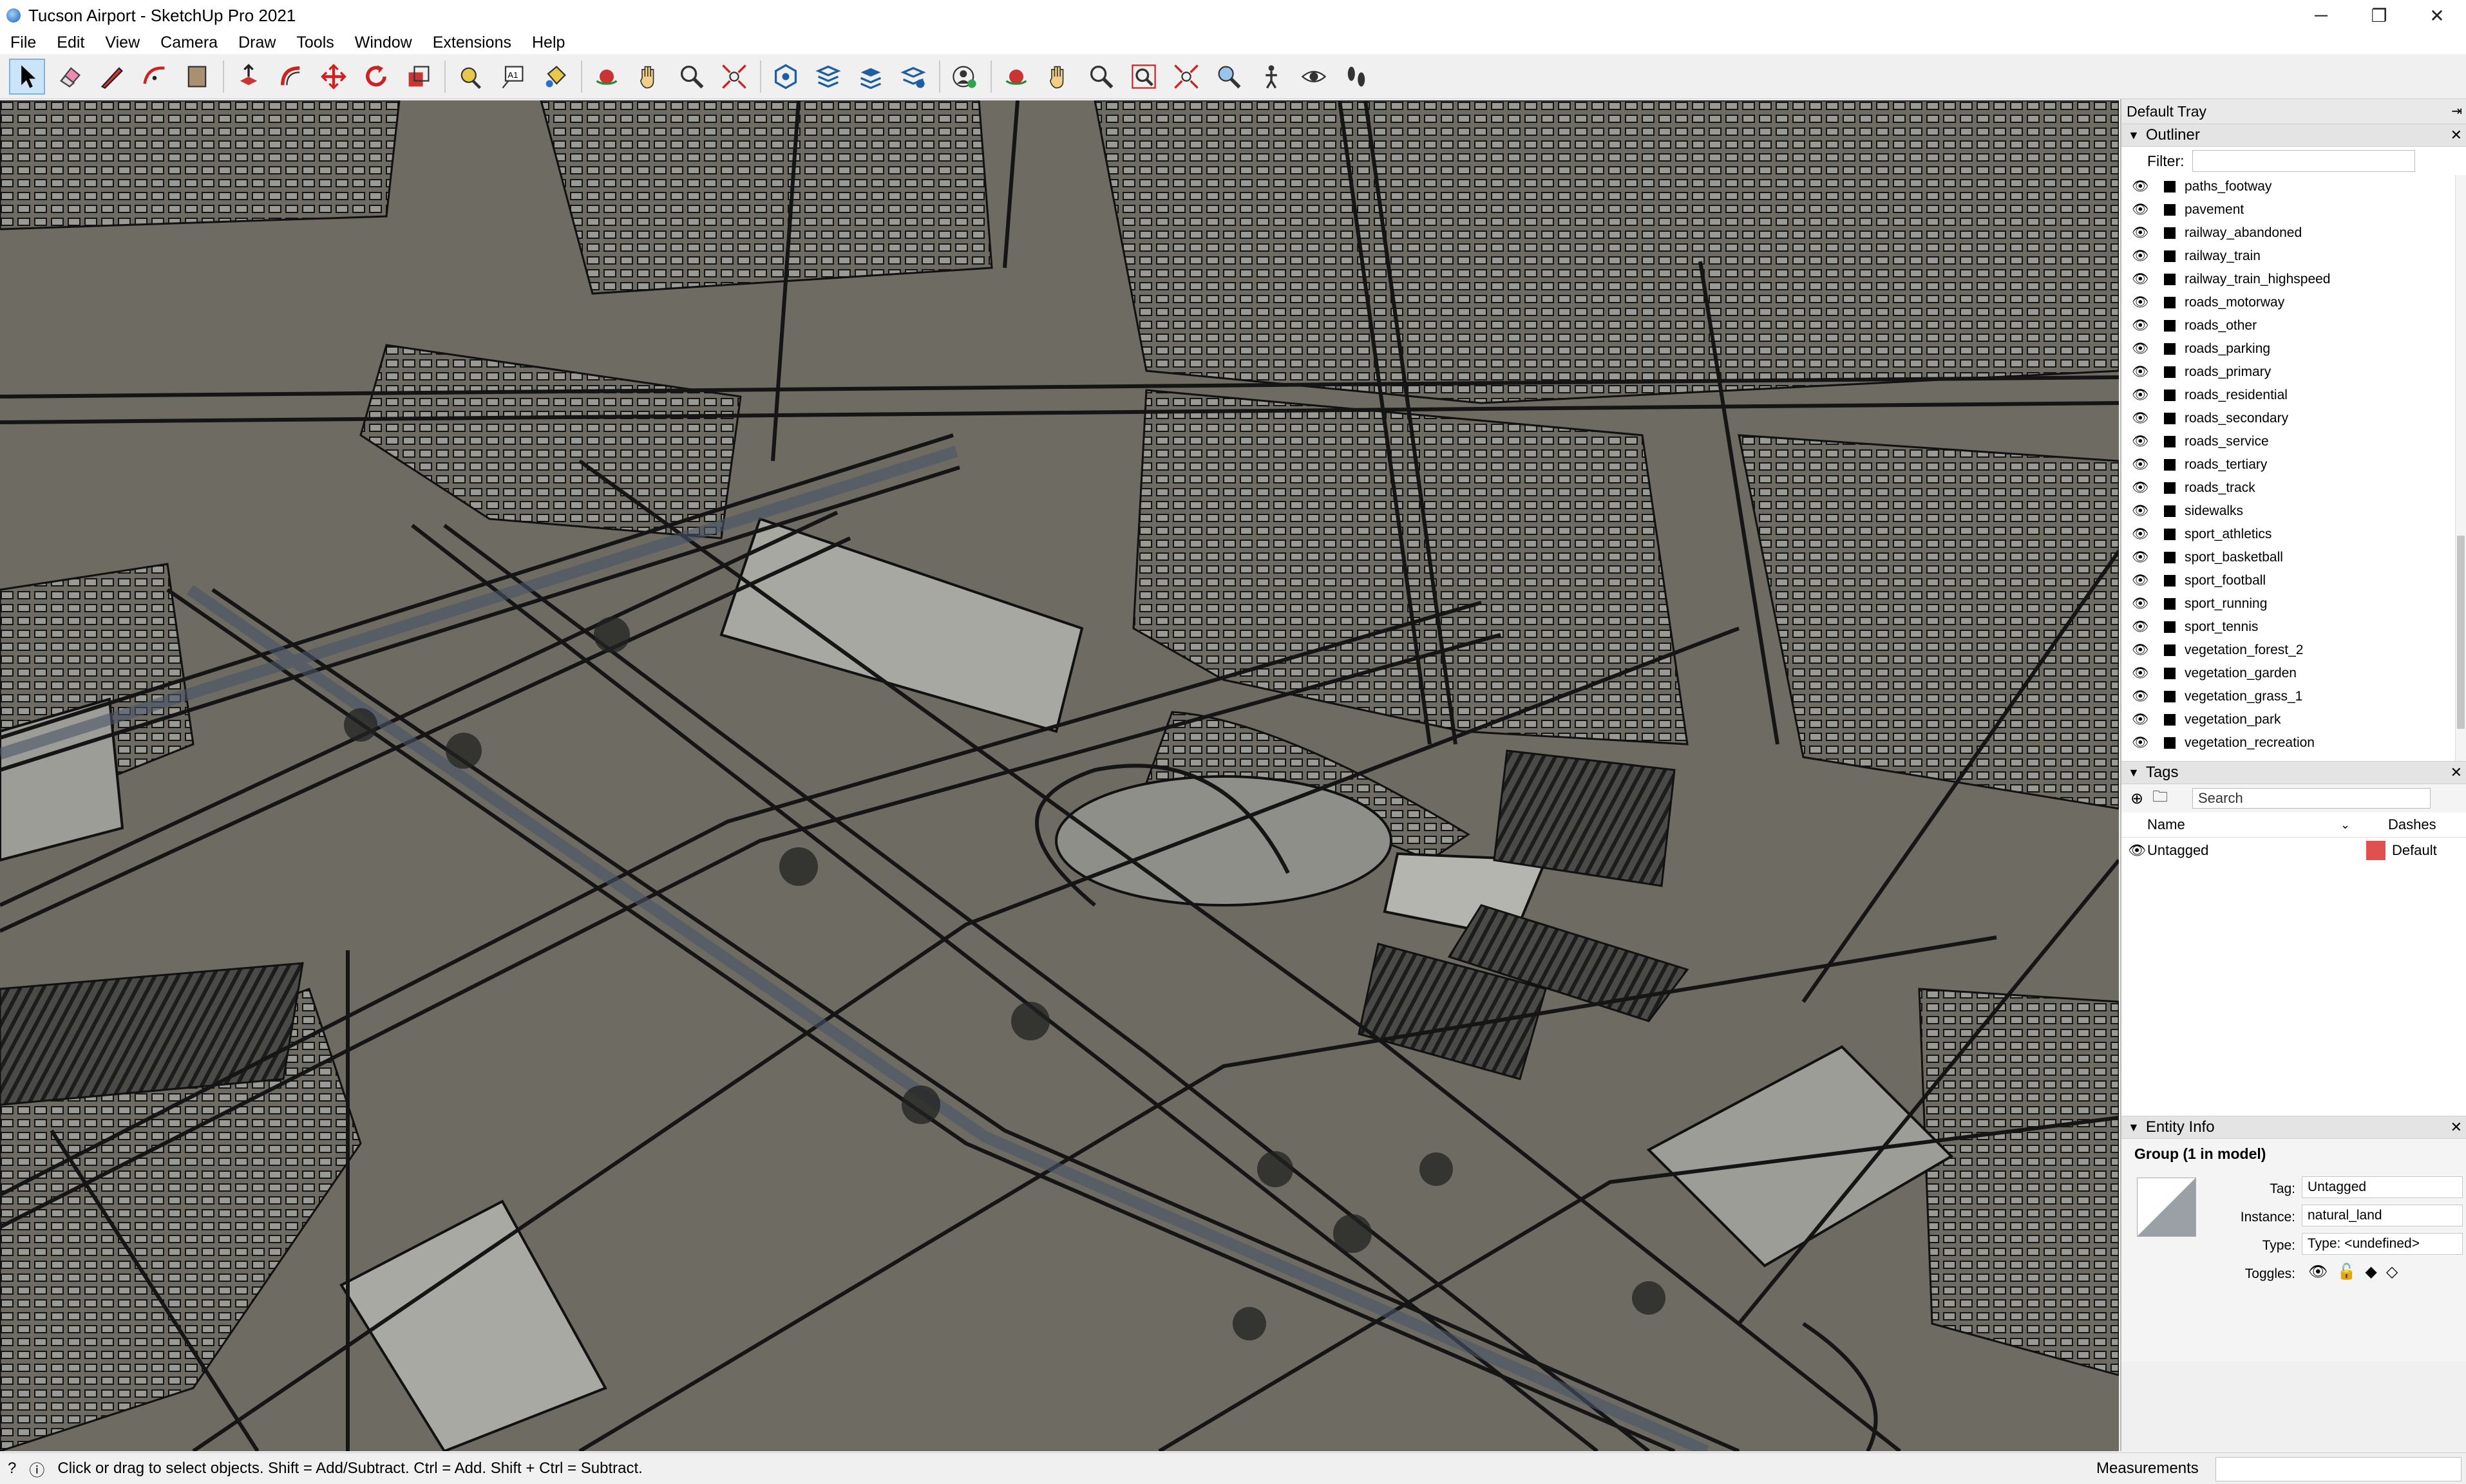 The height and width of the screenshot is (1484, 2466). I want to click on lock-toggle-icon: 🔓, so click(2346, 1272).